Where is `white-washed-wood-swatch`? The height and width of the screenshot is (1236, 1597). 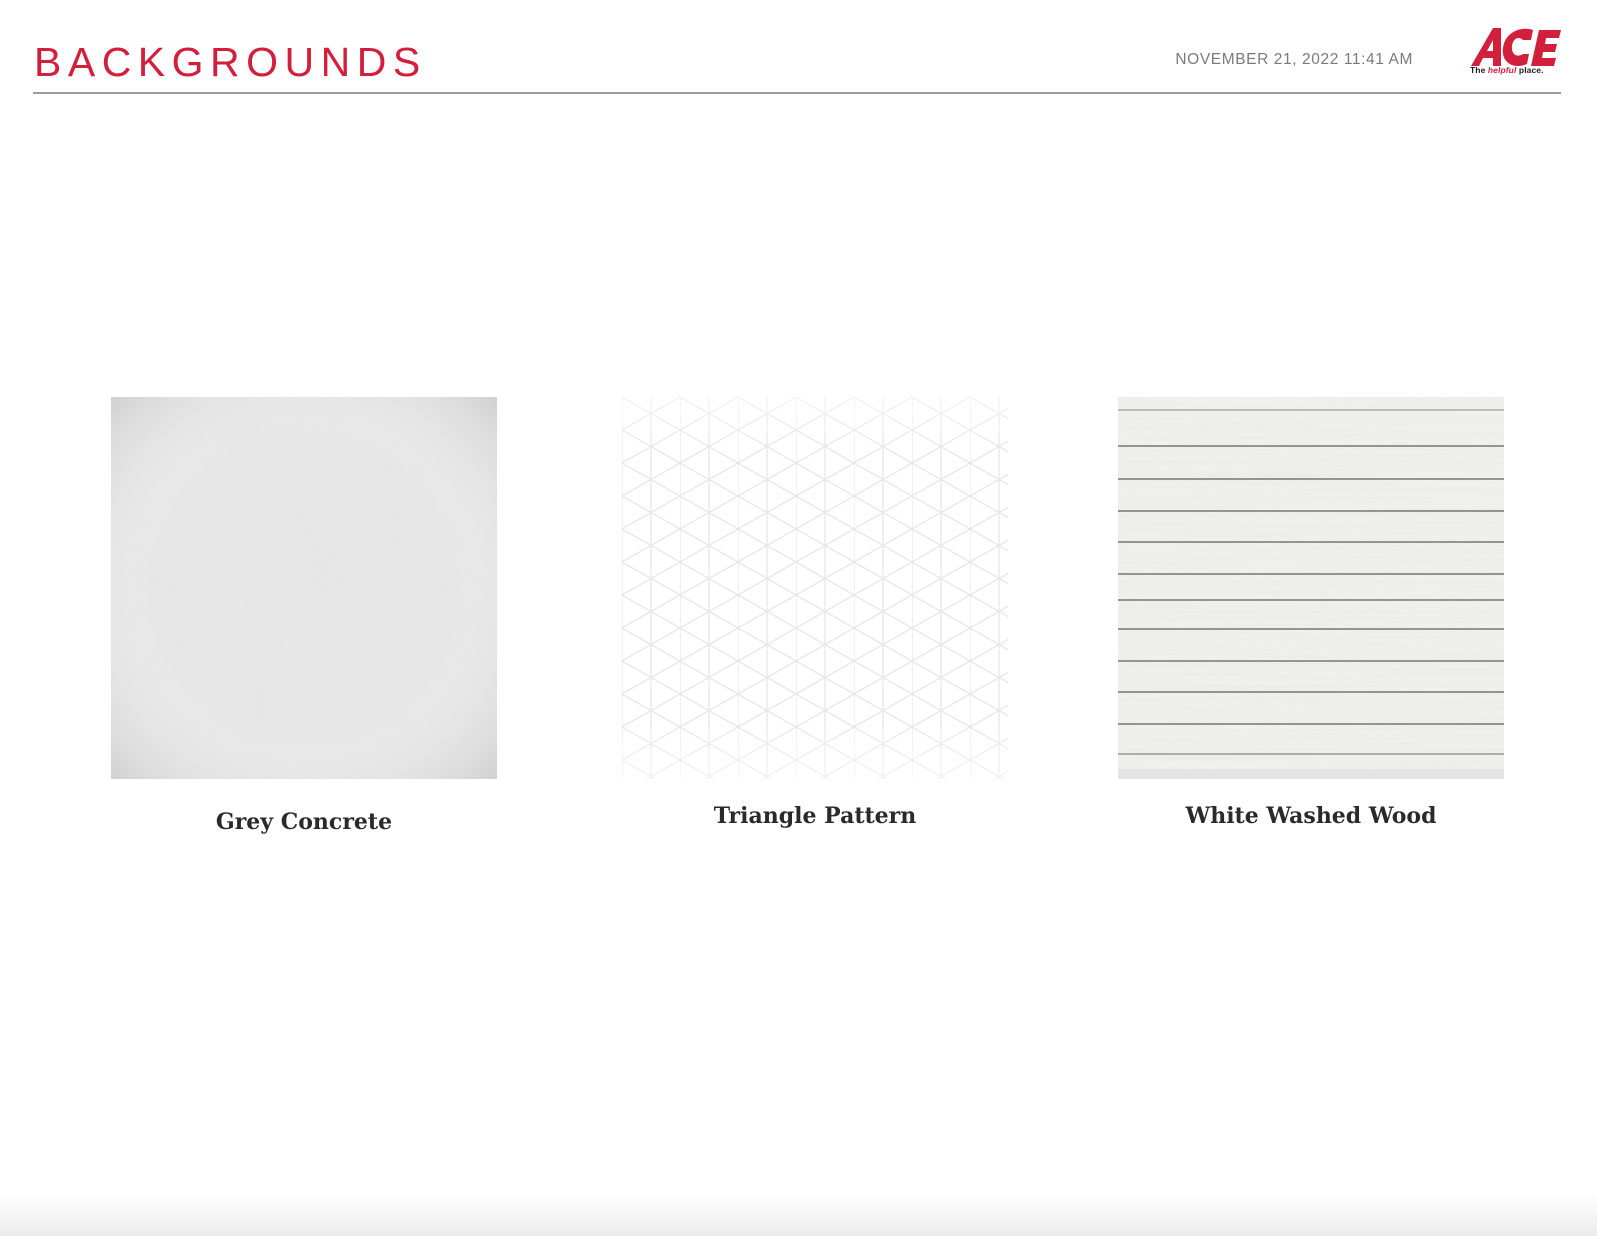 white-washed-wood-swatch is located at coordinates (1311, 588).